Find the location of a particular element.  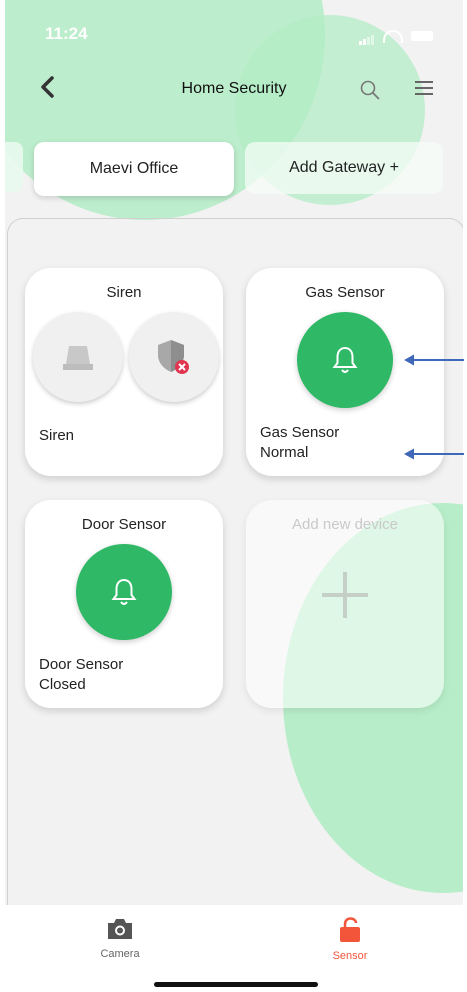

add-device-card: Add new device is located at coordinates (345, 604).